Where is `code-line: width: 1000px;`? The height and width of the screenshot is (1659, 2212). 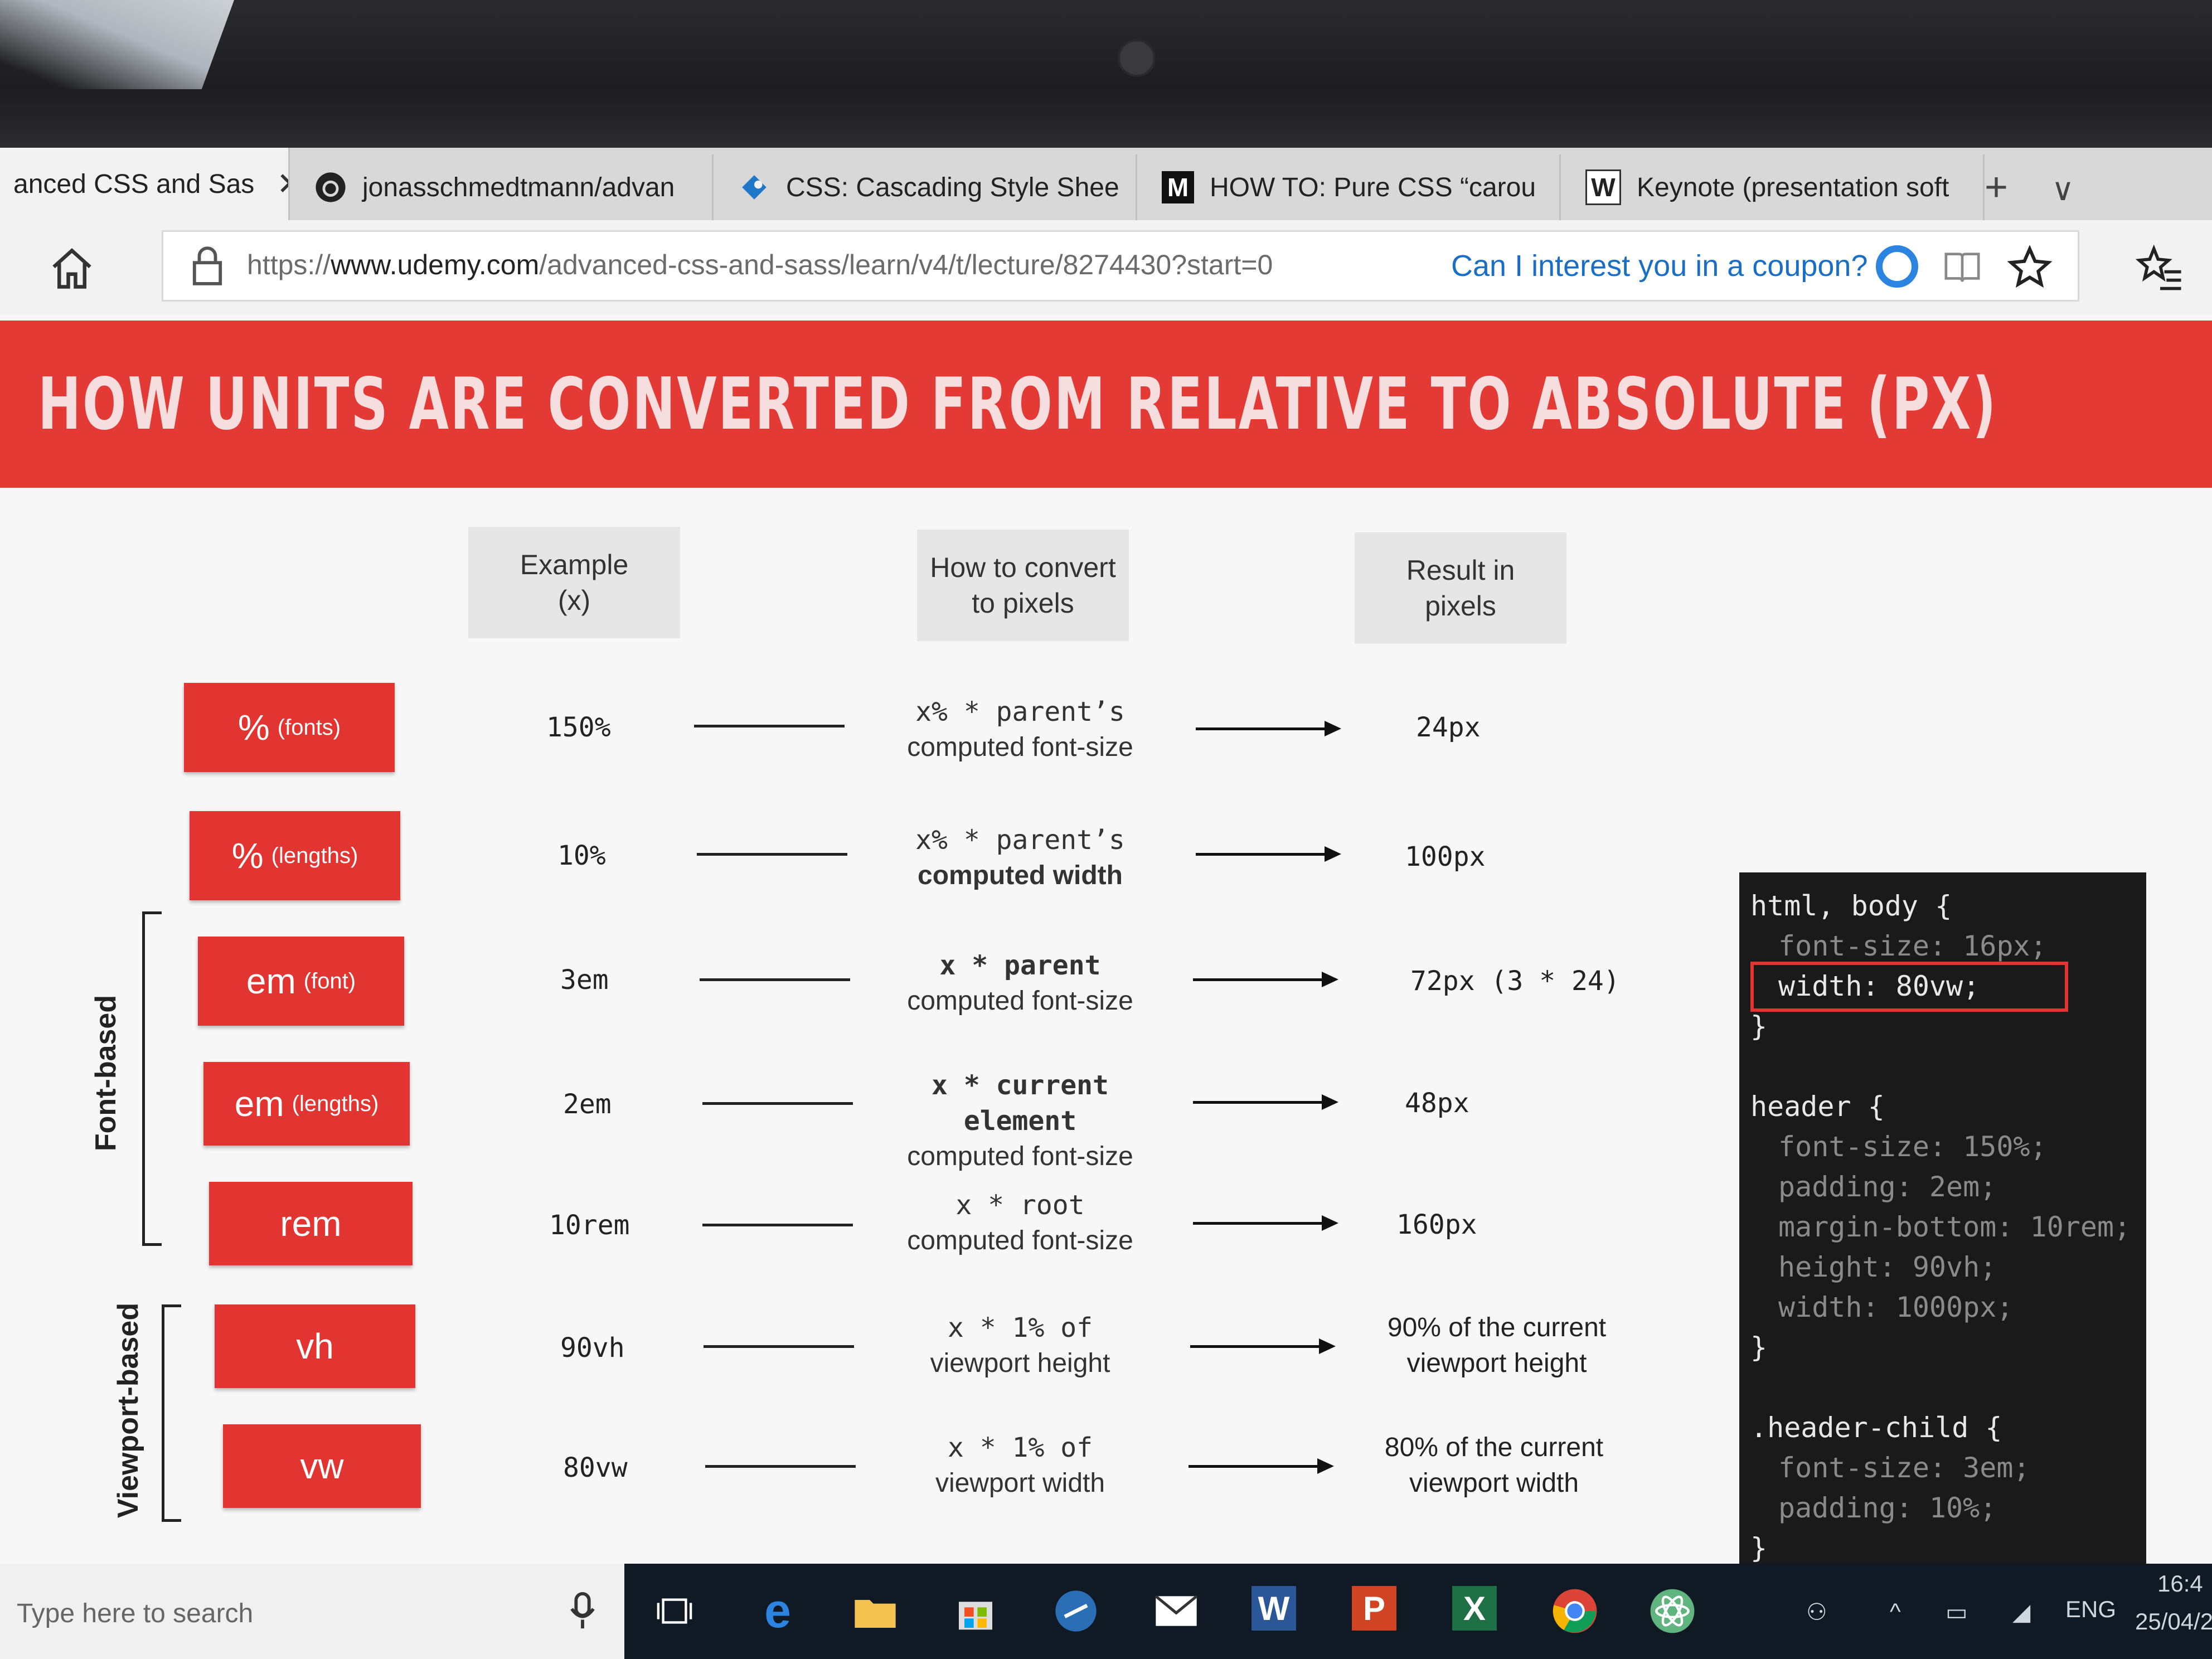 code-line: width: 1000px; is located at coordinates (1896, 1307).